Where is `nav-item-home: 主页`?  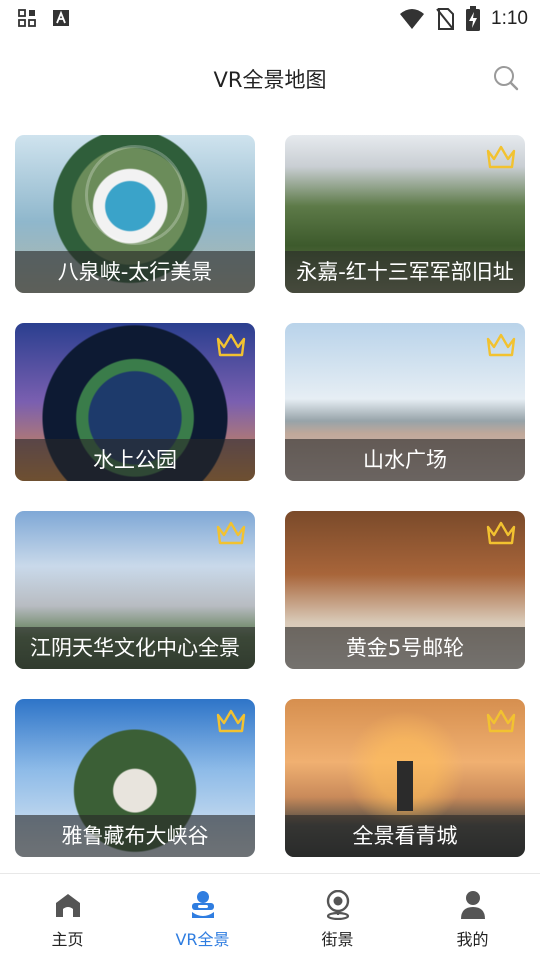
nav-item-home: 主页 is located at coordinates (67, 917).